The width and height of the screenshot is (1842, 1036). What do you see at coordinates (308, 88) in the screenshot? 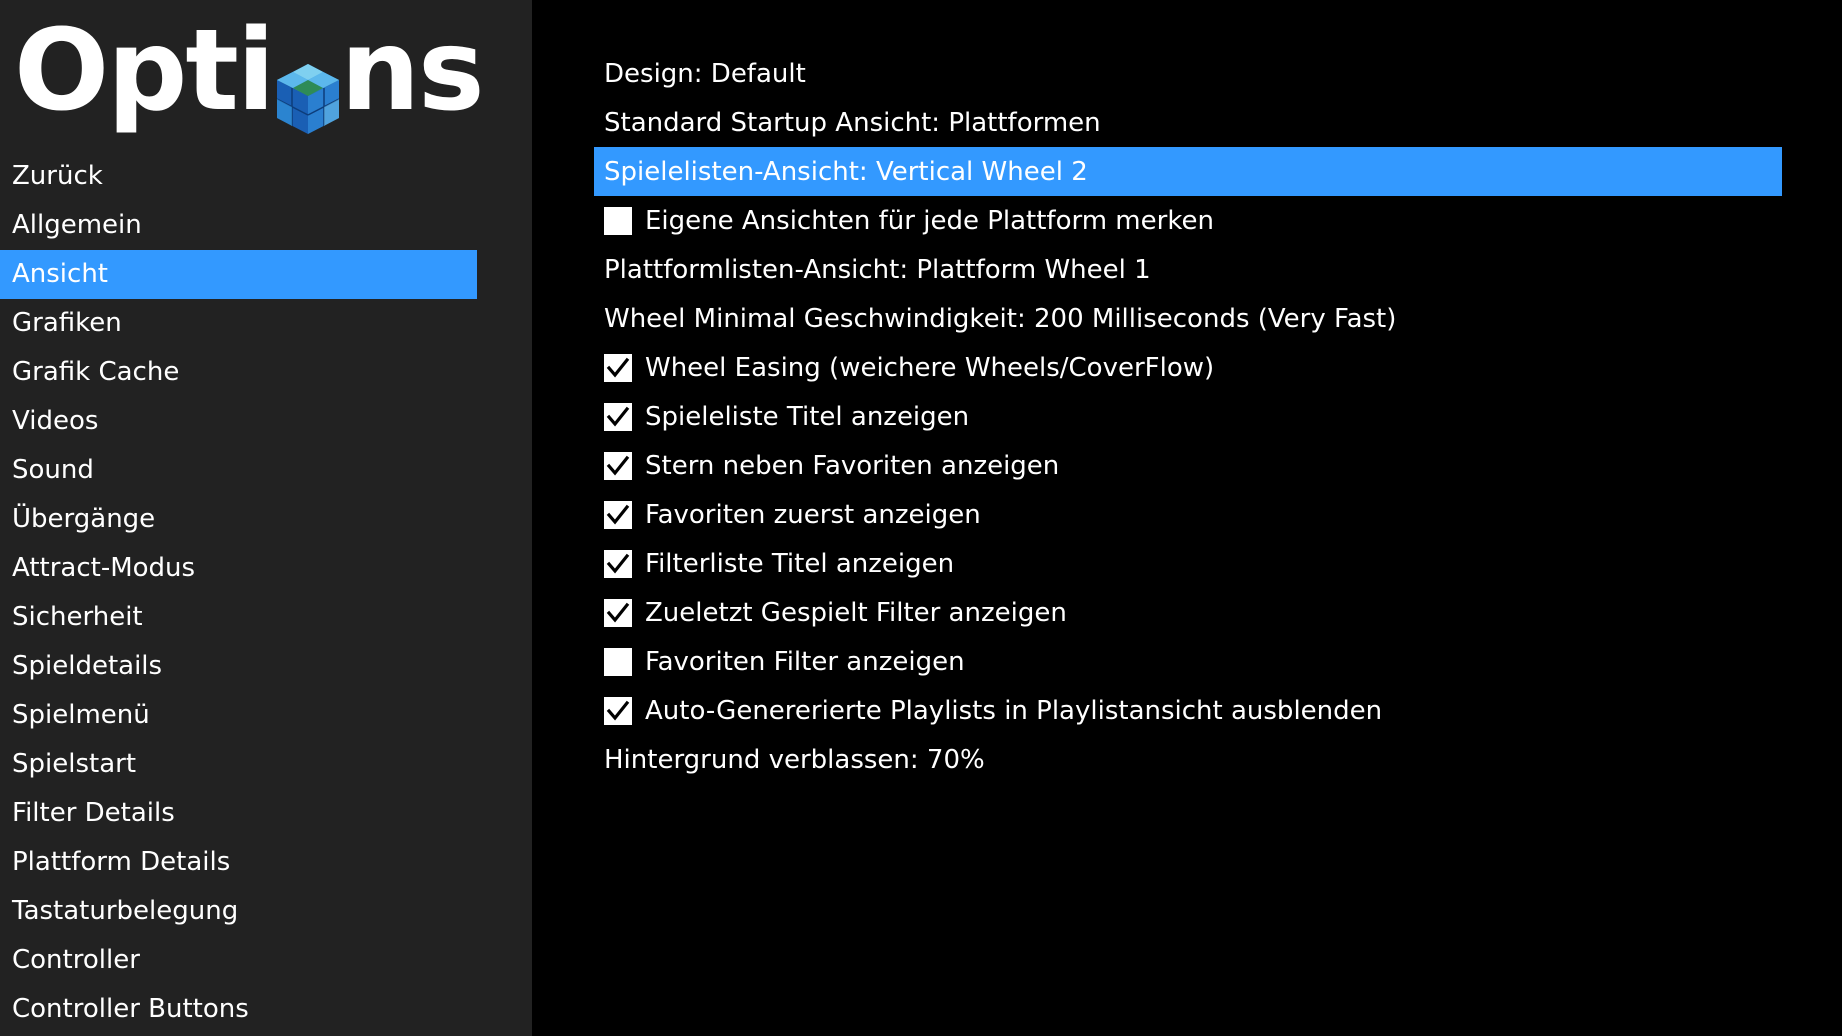
I see `cube-icon` at bounding box center [308, 88].